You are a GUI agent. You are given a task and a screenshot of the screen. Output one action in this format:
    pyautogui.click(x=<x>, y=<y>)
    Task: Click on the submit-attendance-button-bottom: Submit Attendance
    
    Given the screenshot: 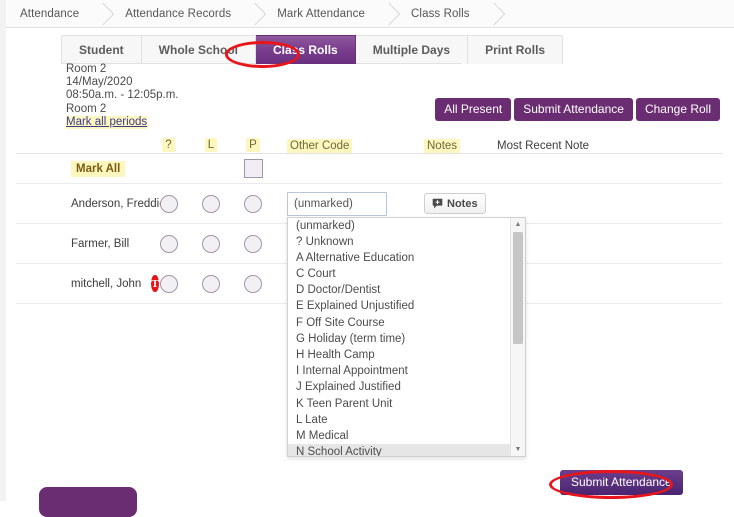 What is the action you would take?
    pyautogui.click(x=621, y=482)
    